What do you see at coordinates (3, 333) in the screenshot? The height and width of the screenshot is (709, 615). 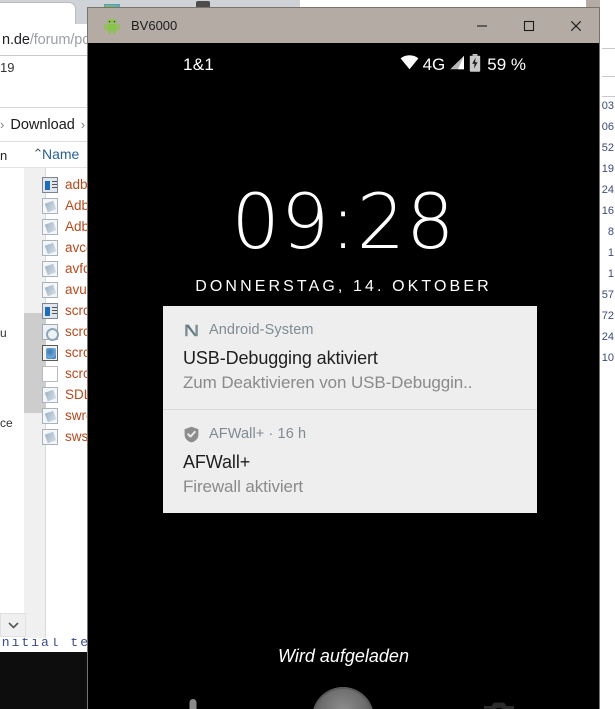 I see `nav-item-fragment-1: u` at bounding box center [3, 333].